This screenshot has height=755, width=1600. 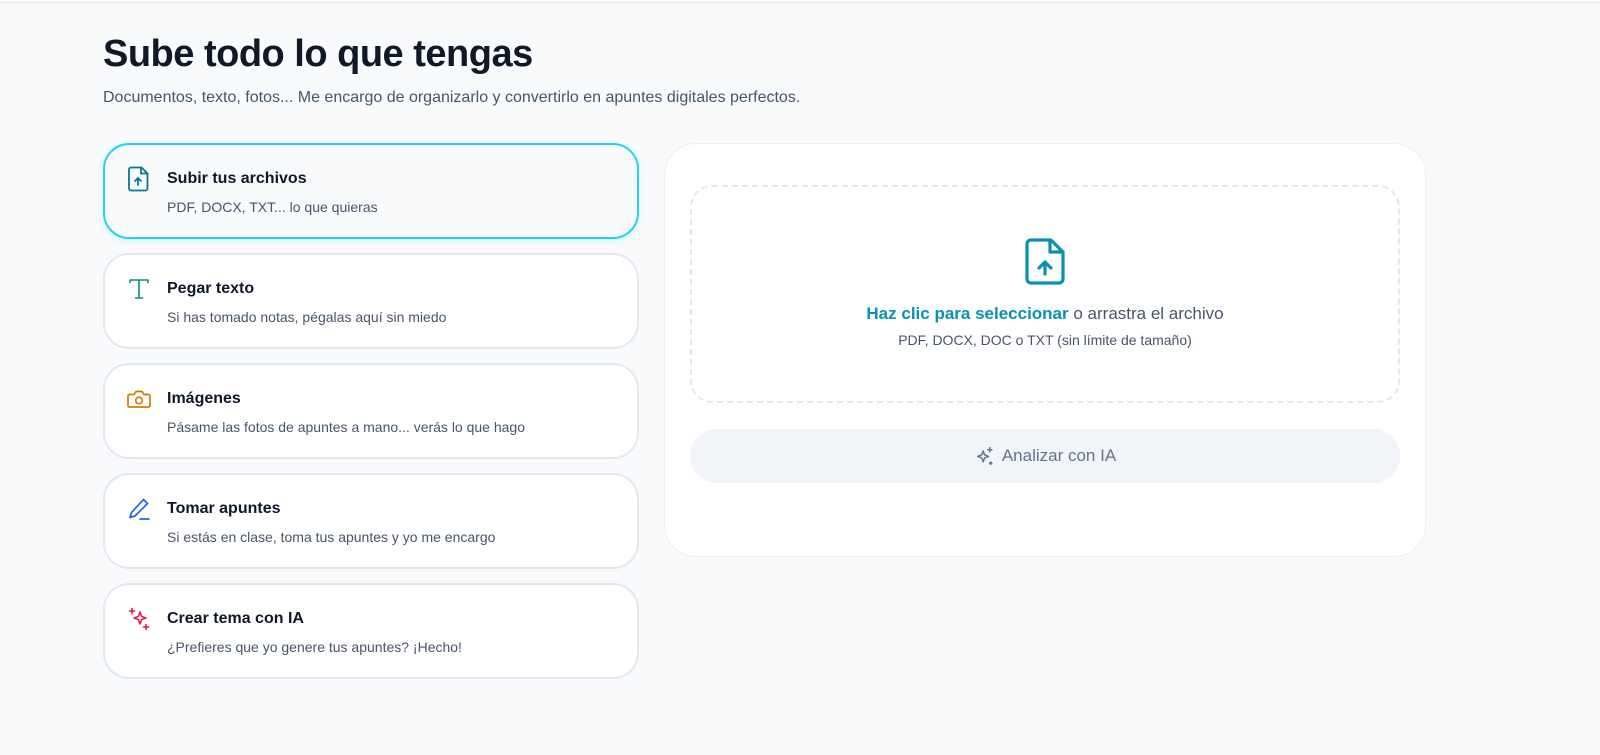 What do you see at coordinates (1059, 455) in the screenshot?
I see `analyze-button-label: Analizar con IA` at bounding box center [1059, 455].